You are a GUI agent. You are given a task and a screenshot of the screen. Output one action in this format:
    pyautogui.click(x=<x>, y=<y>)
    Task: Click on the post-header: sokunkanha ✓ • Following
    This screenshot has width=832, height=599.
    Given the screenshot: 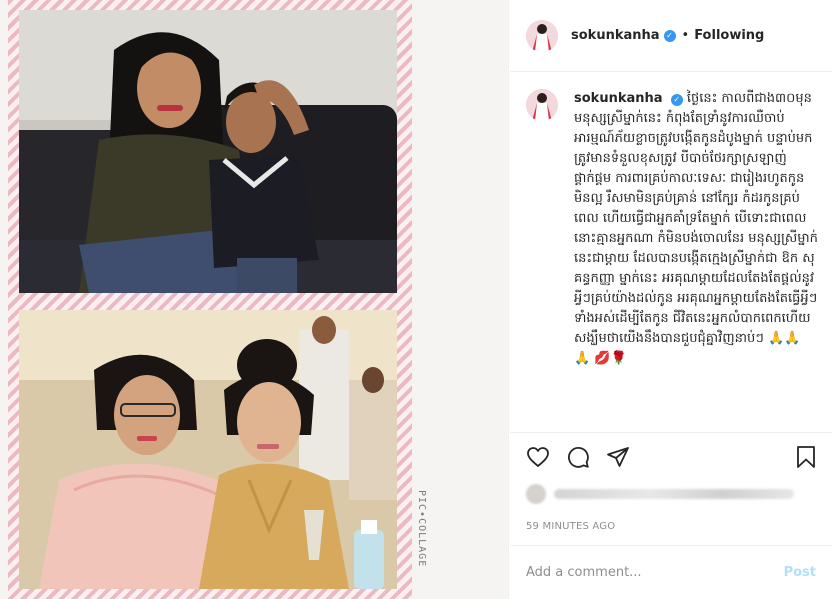 What is the action you would take?
    pyautogui.click(x=671, y=36)
    